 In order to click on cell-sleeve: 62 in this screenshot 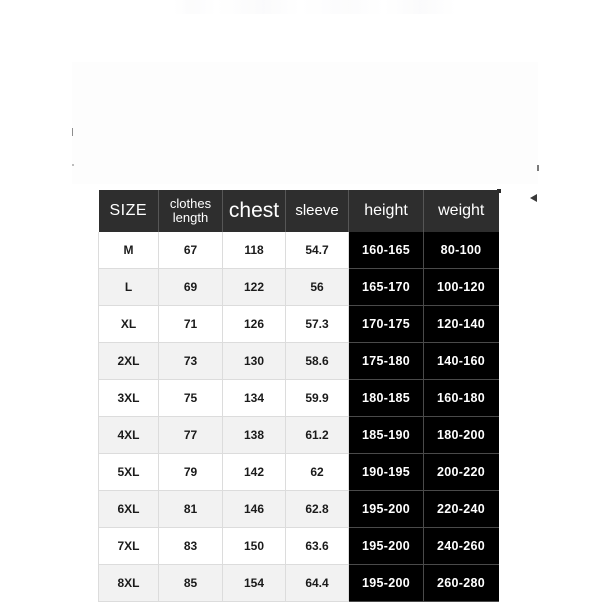, I will do `click(317, 472)`.